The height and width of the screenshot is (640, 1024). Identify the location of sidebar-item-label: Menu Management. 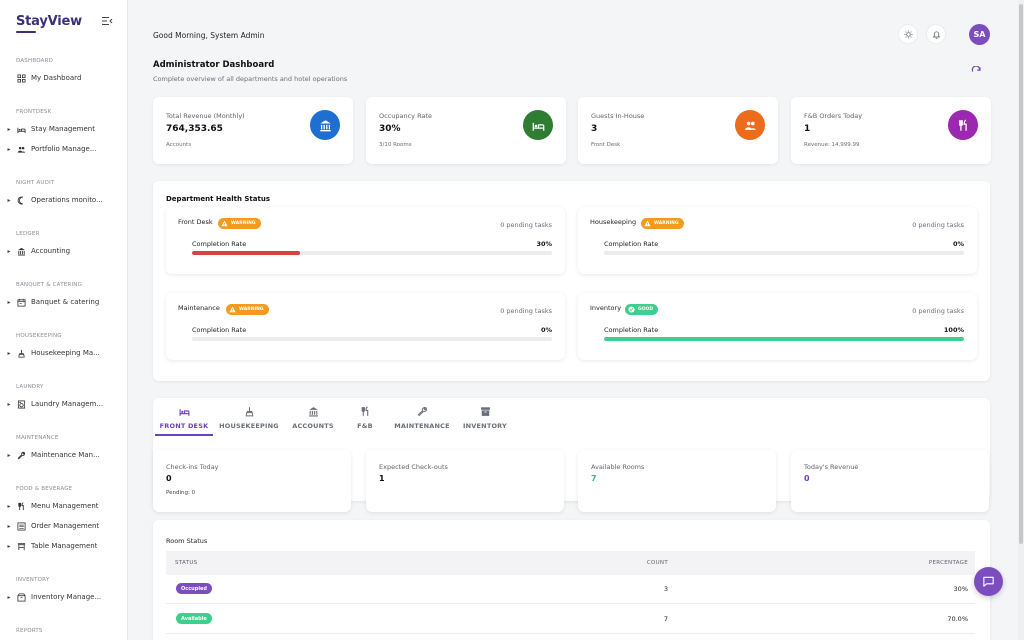
(65, 506).